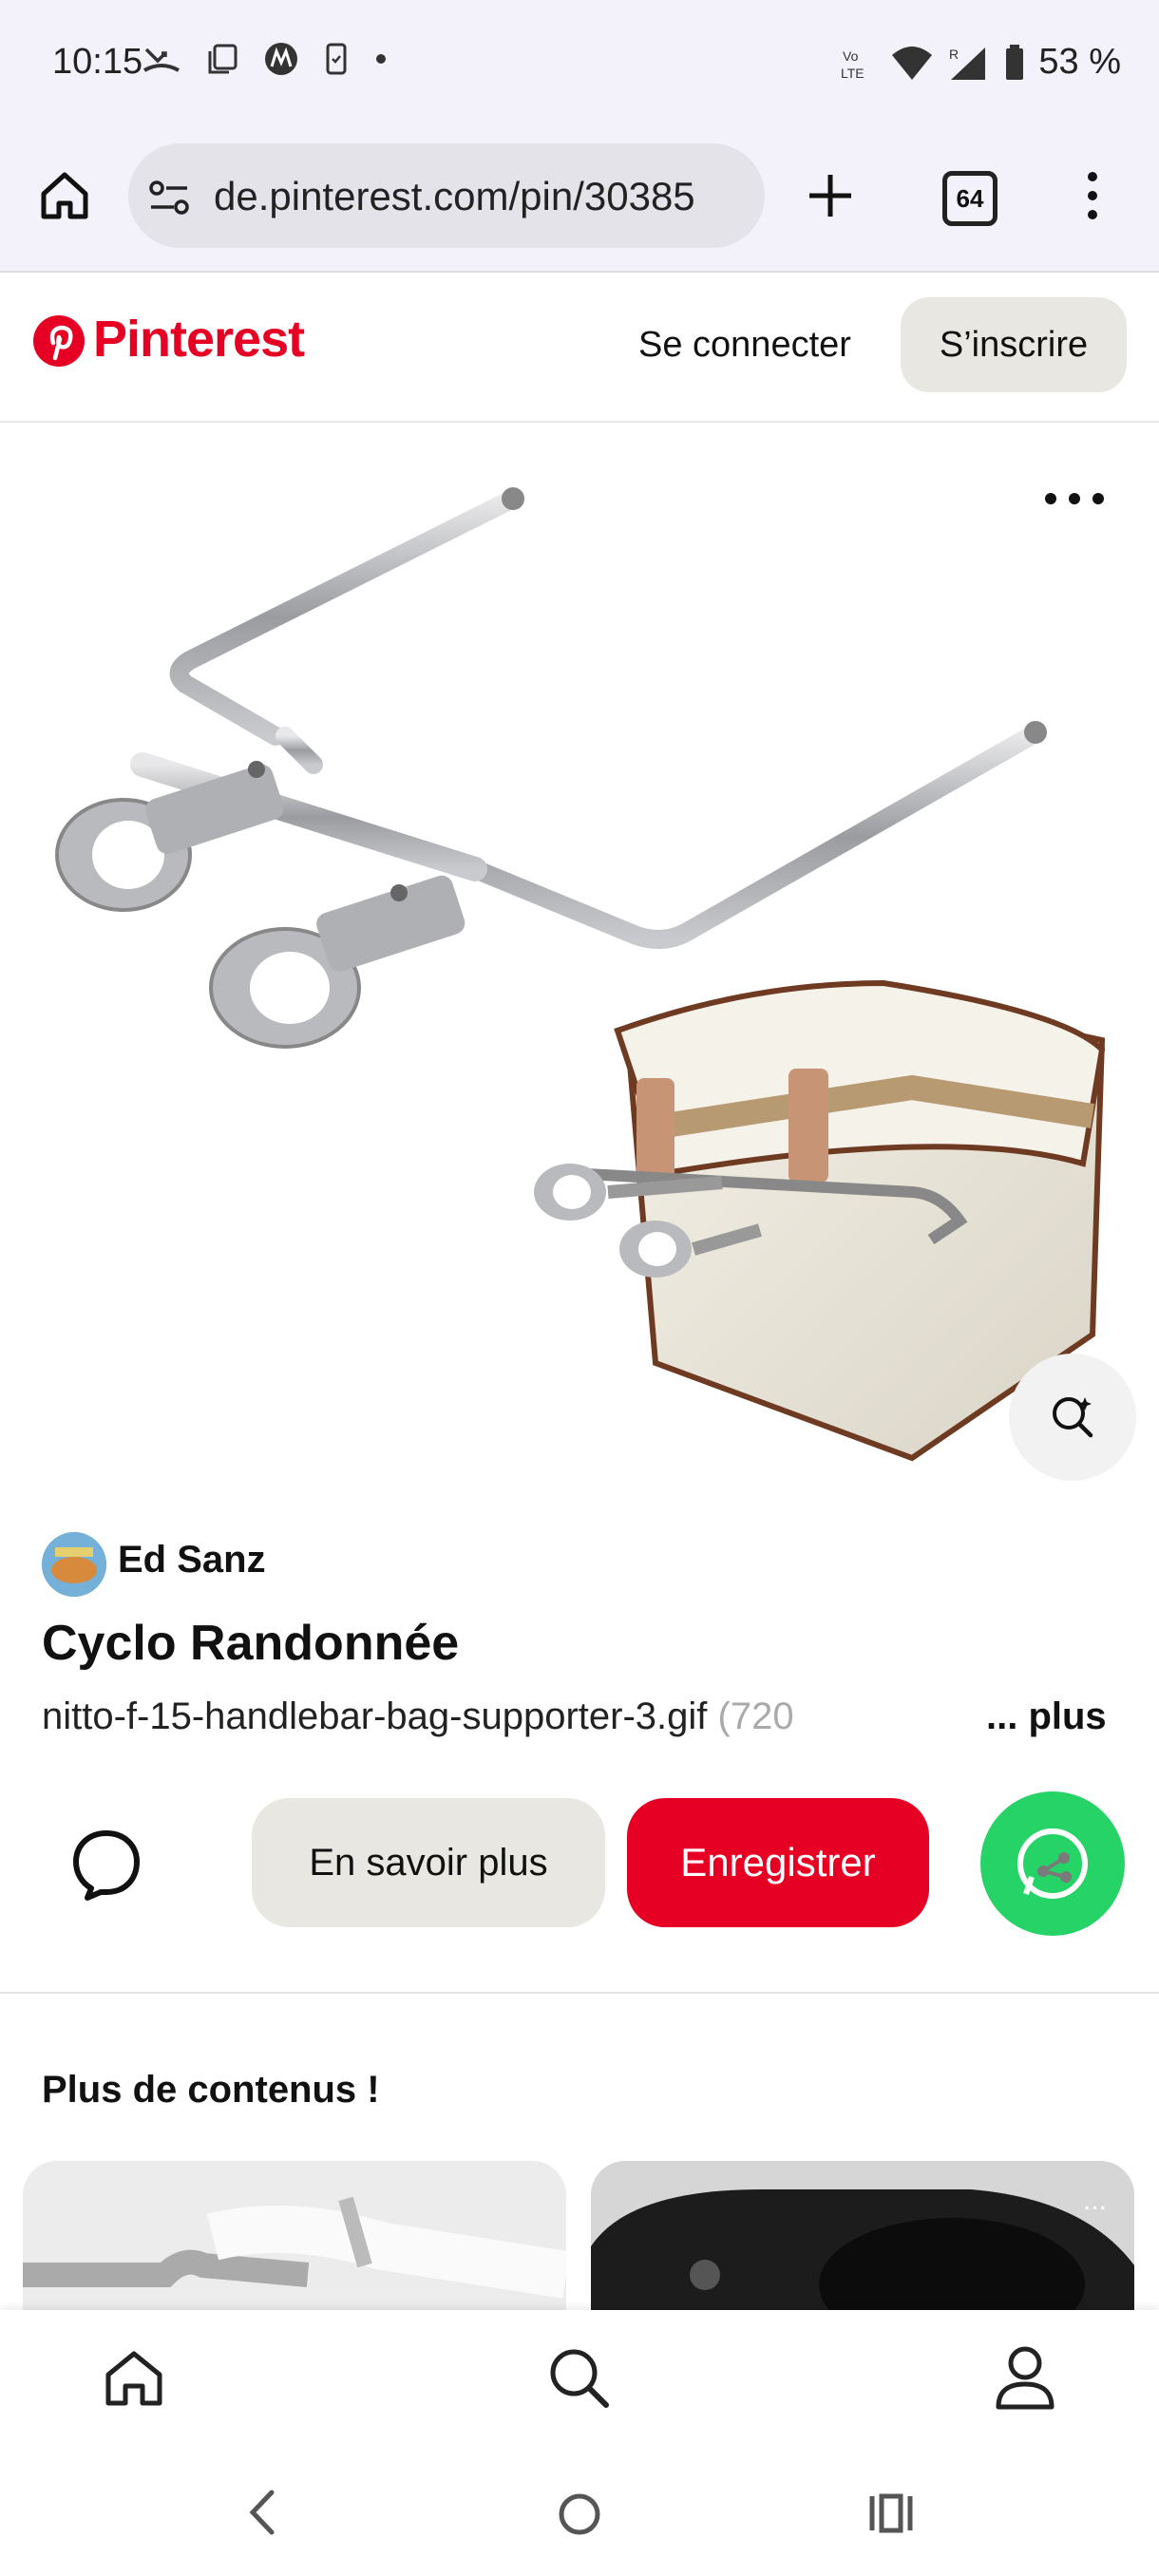 Image resolution: width=1159 pixels, height=2576 pixels. Describe the element at coordinates (578, 2380) in the screenshot. I see `search-icon` at that location.